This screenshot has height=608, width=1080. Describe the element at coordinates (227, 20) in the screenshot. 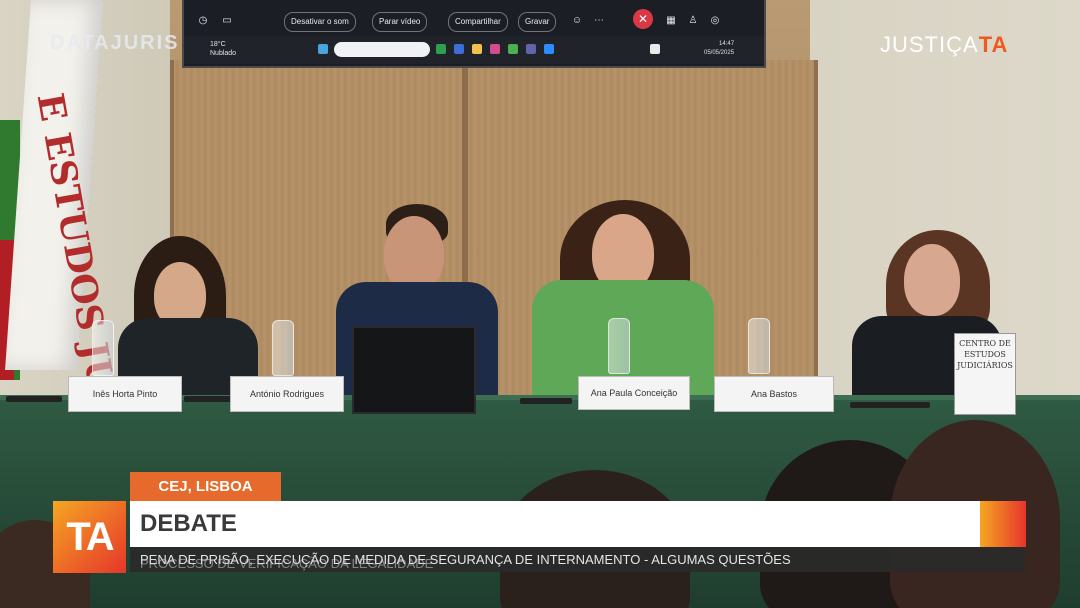

I see `layout-icon: ▭` at that location.